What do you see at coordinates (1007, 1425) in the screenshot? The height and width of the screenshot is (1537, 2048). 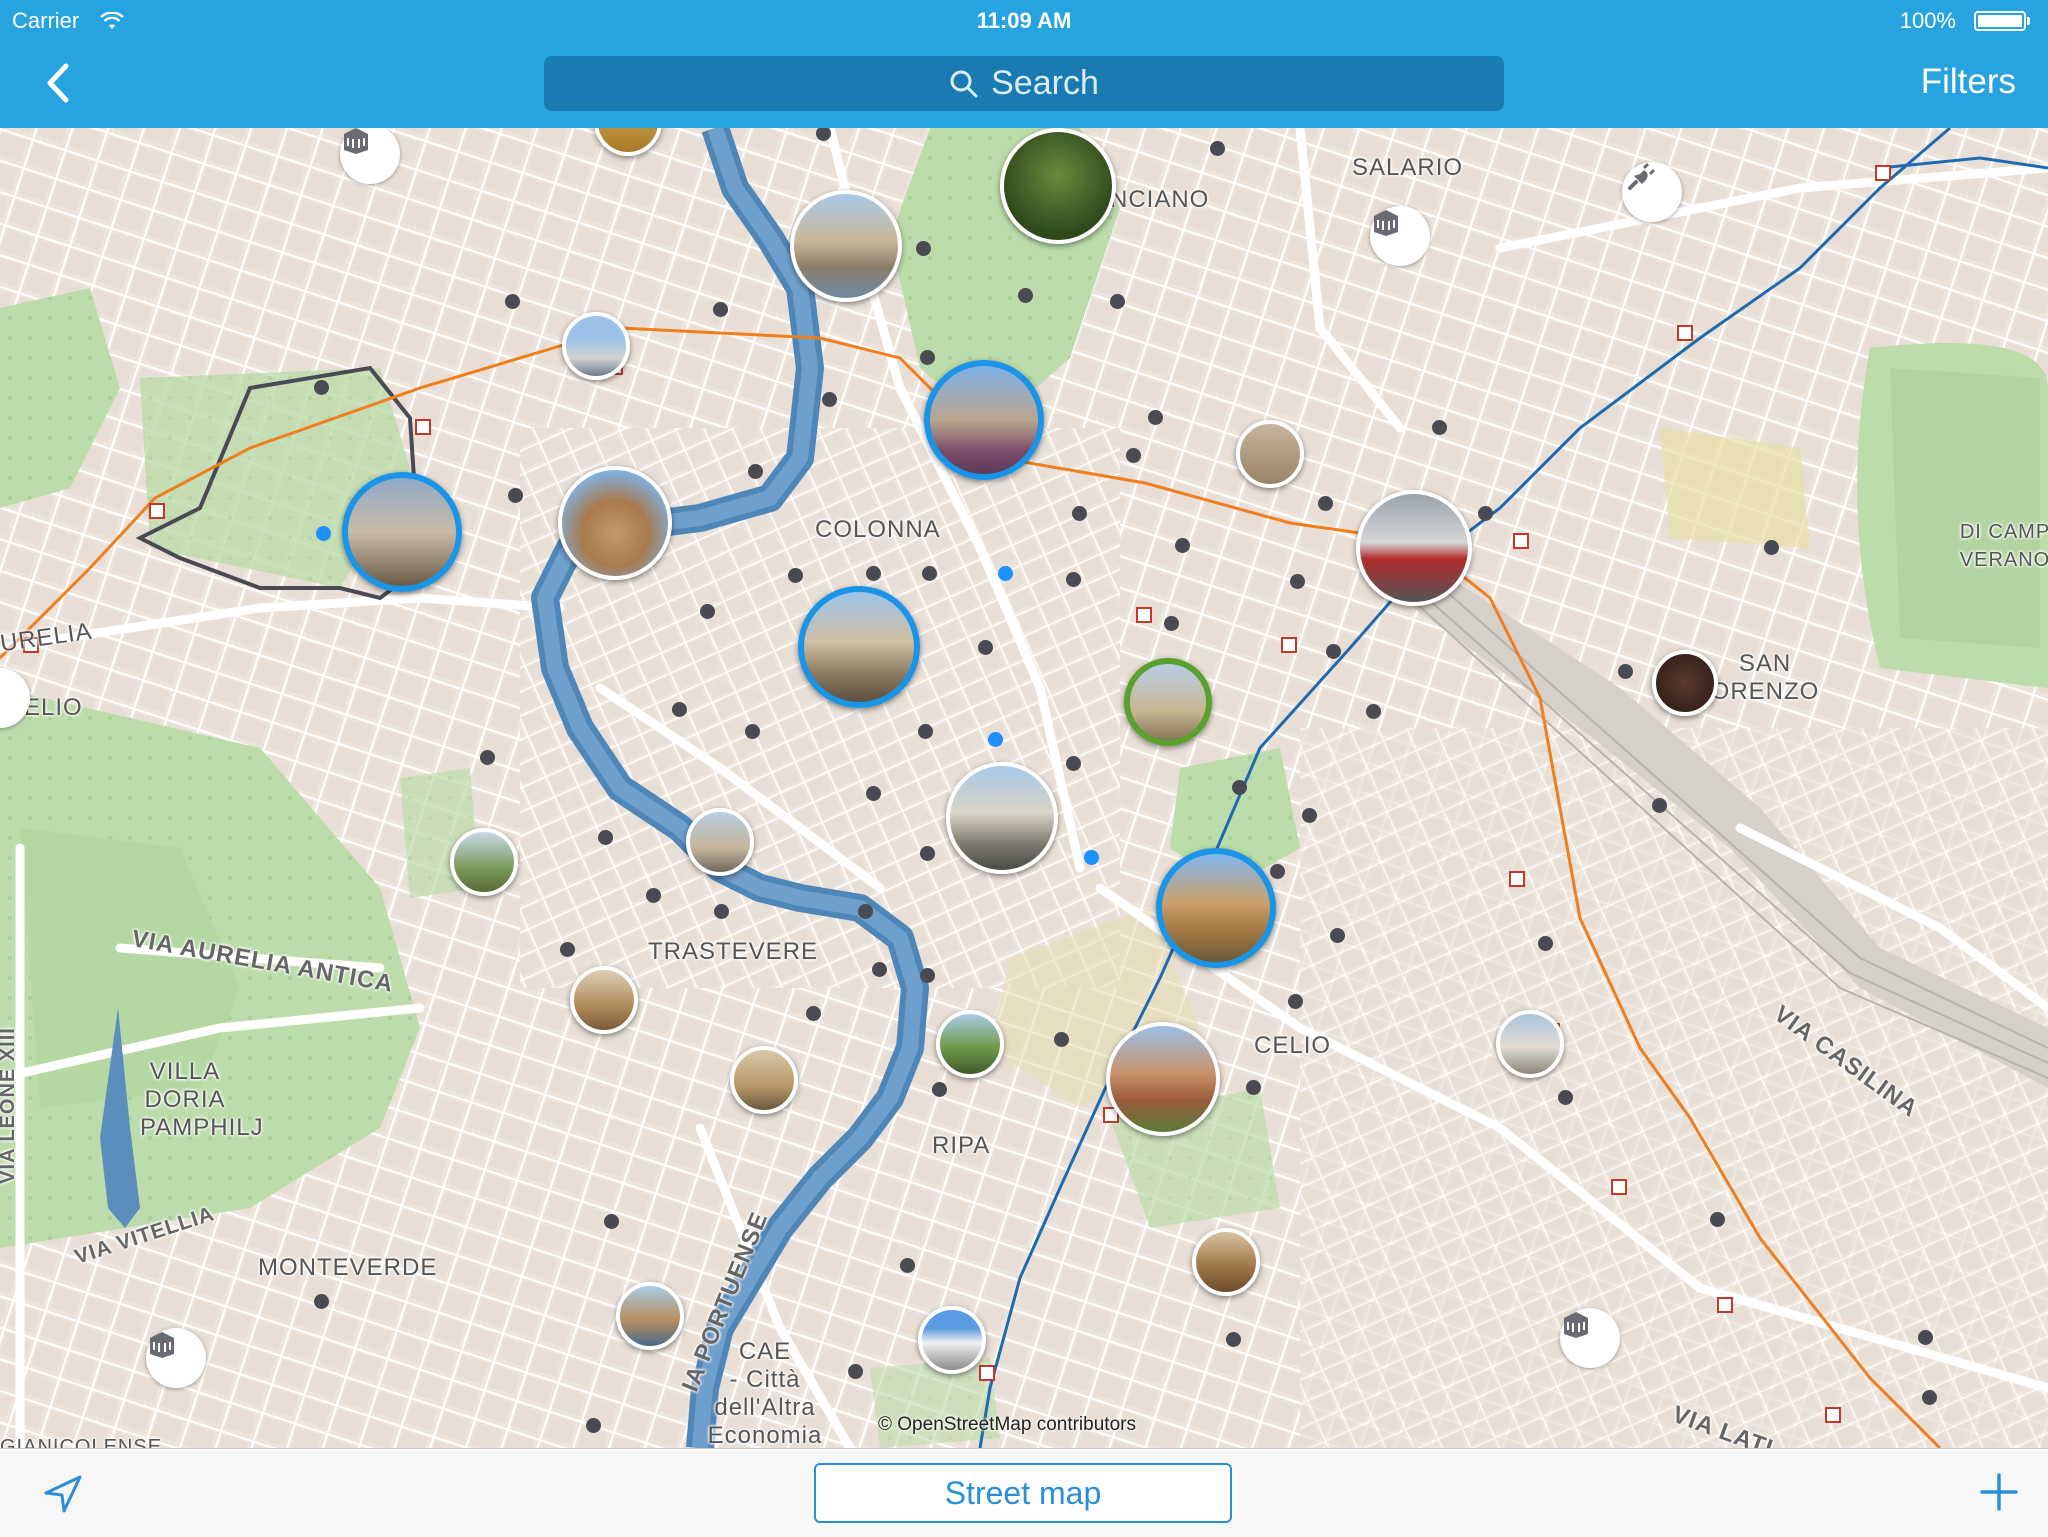 I see `map-attribution: © OpenStreetMap contributors` at bounding box center [1007, 1425].